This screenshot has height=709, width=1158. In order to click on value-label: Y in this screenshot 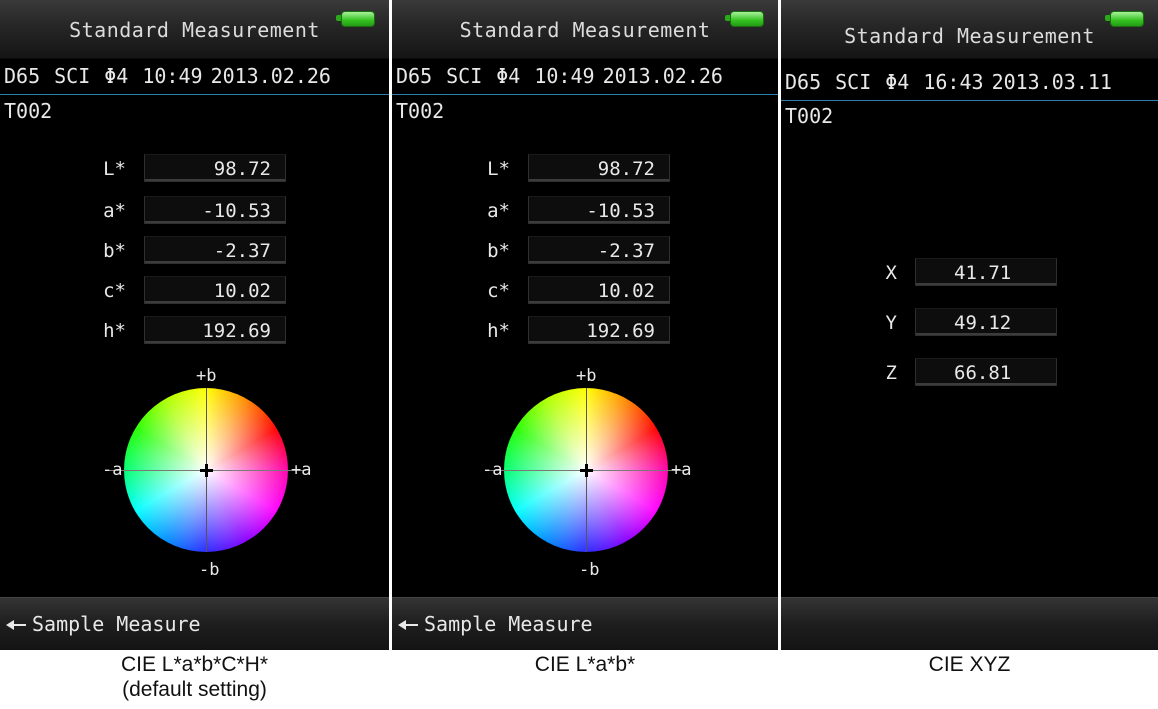, I will do `click(891, 323)`.